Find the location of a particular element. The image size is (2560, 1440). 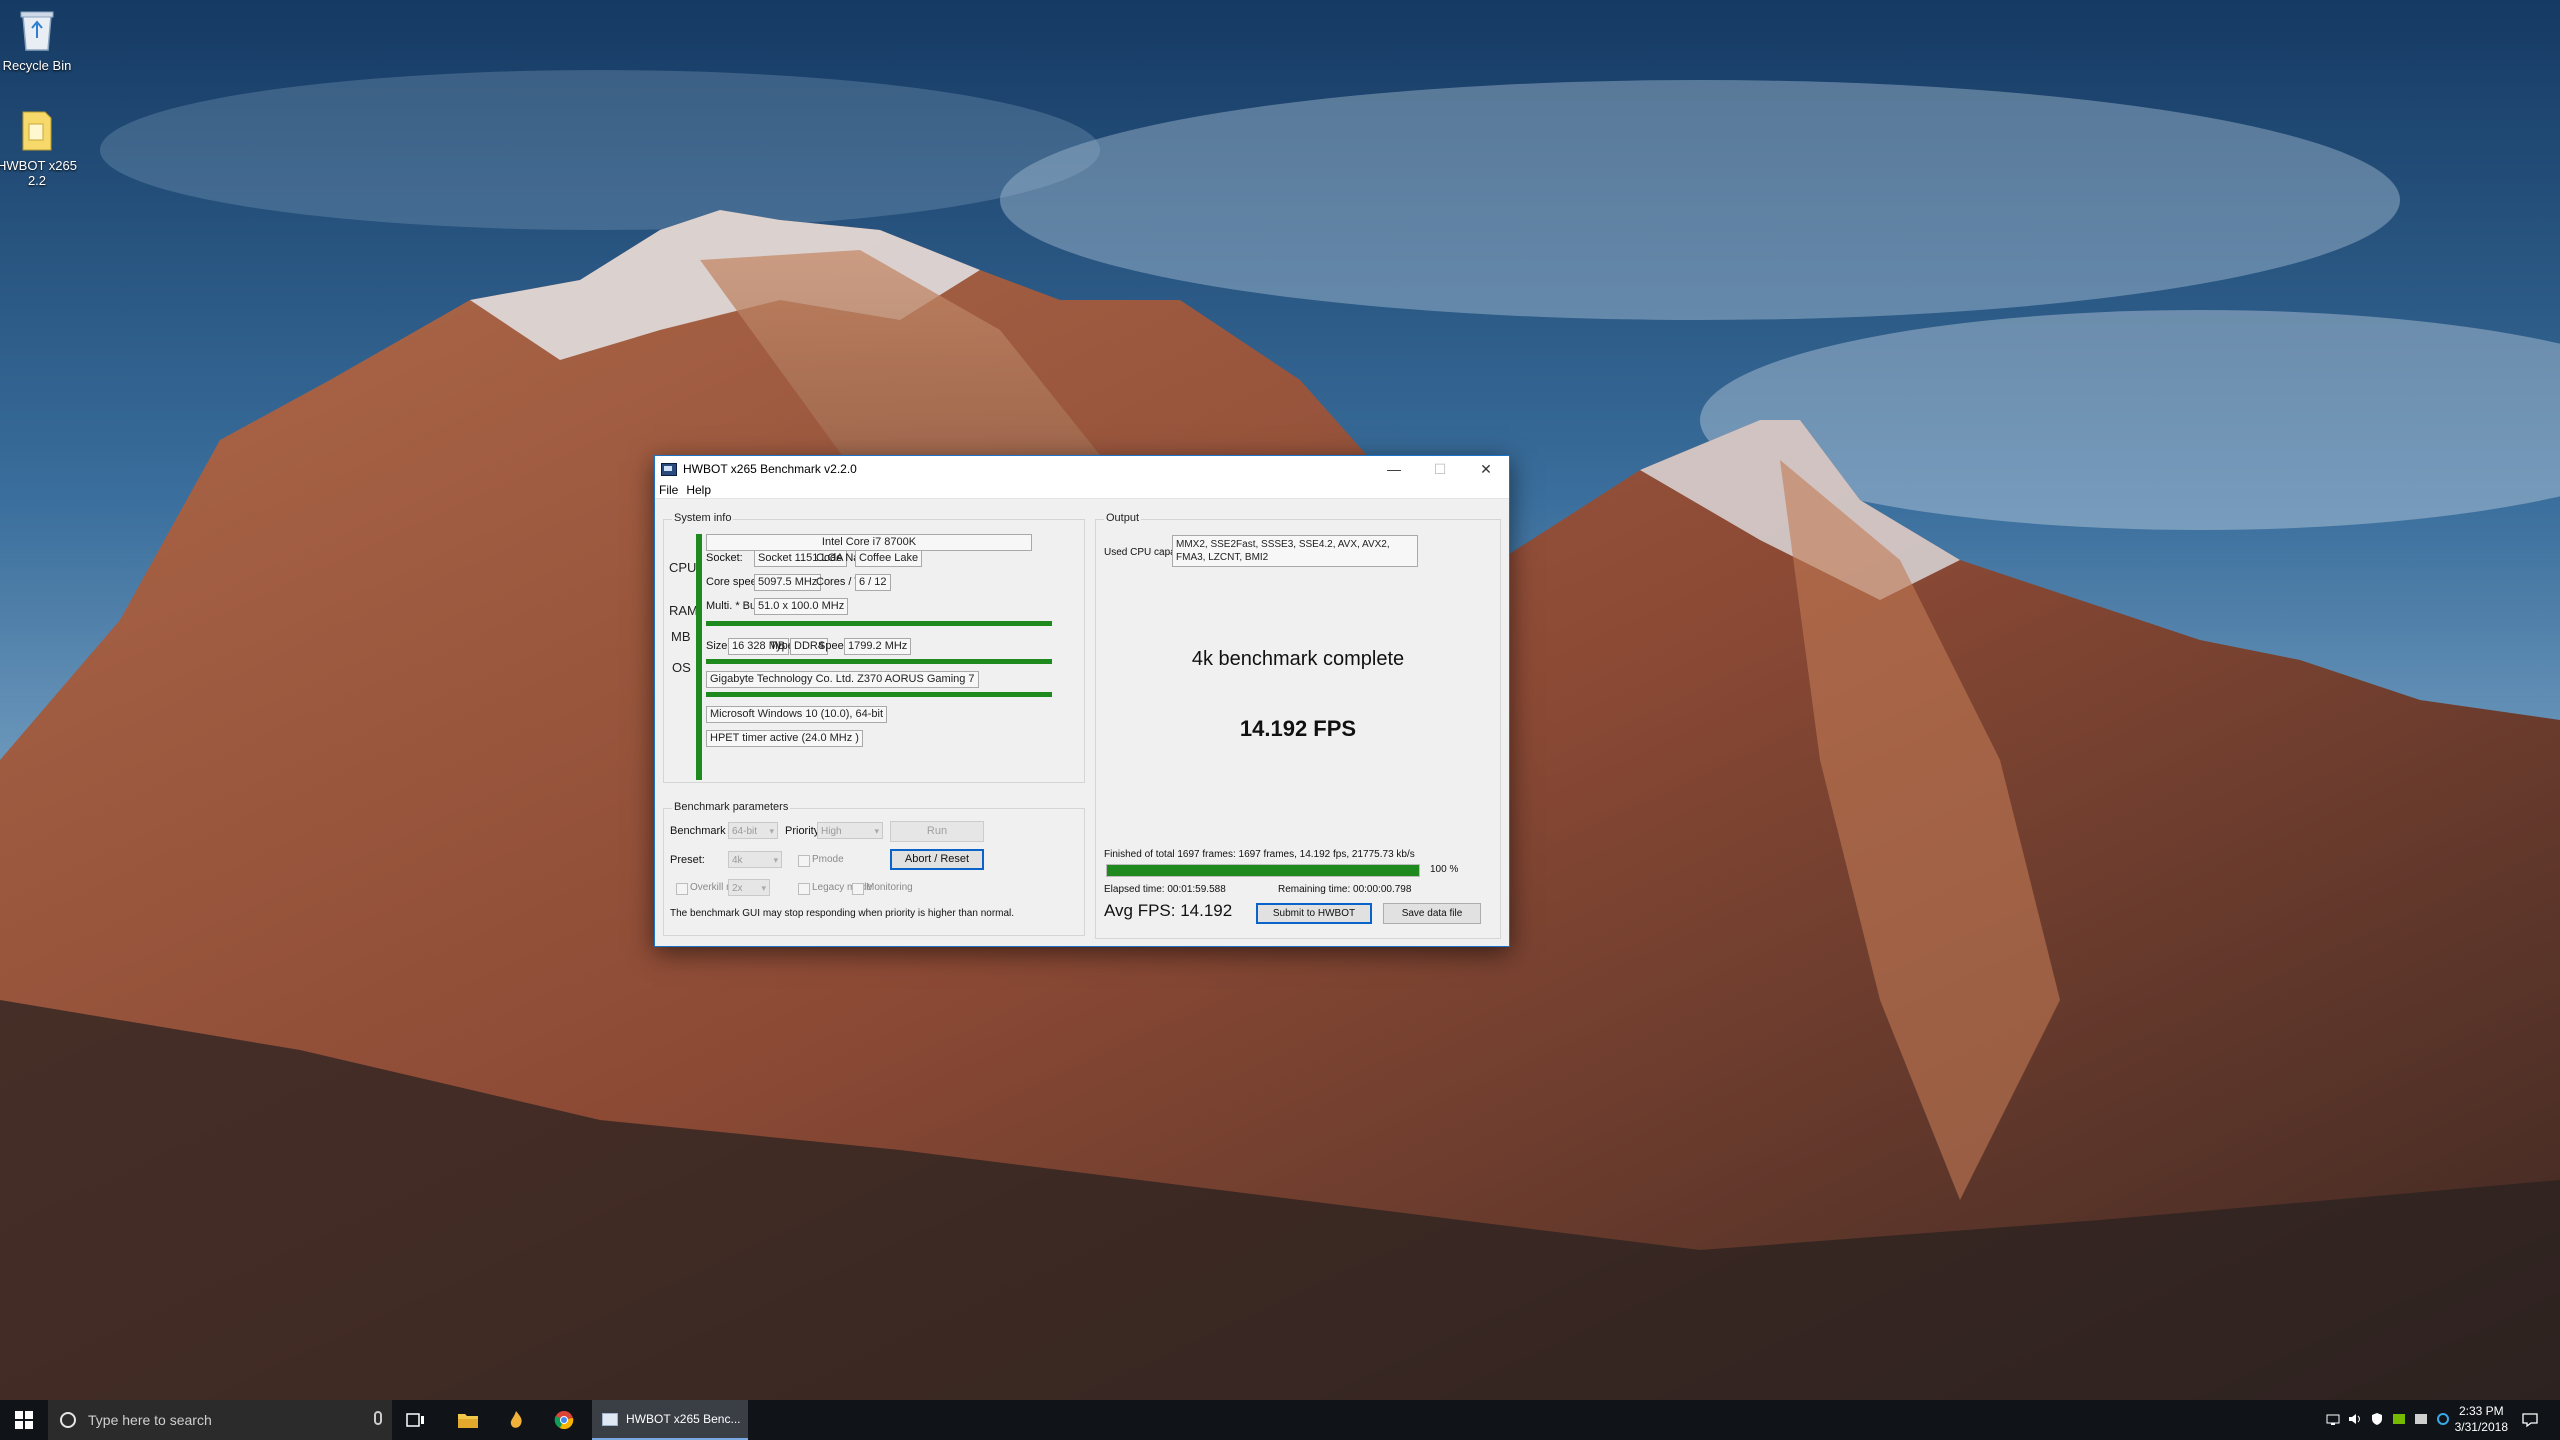

recycle-bin-icon is located at coordinates (37, 30).